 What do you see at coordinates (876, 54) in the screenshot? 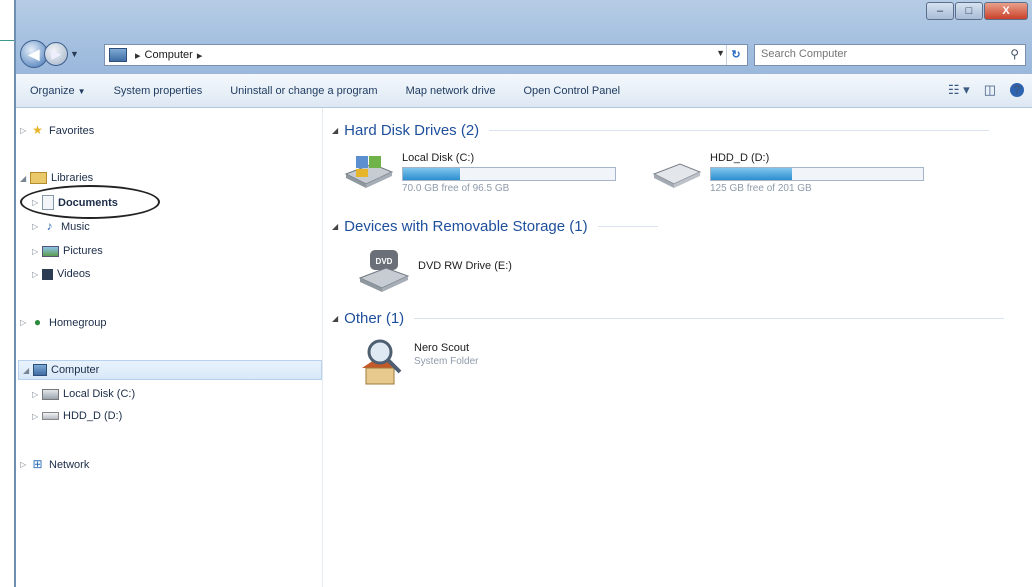
I see `search-input` at bounding box center [876, 54].